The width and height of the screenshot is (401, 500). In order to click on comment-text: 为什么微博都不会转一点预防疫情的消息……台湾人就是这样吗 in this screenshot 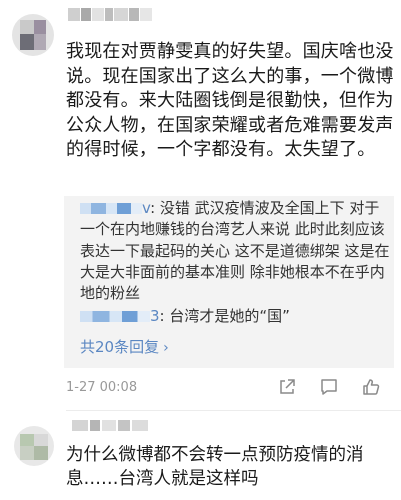, I will do `click(215, 467)`.